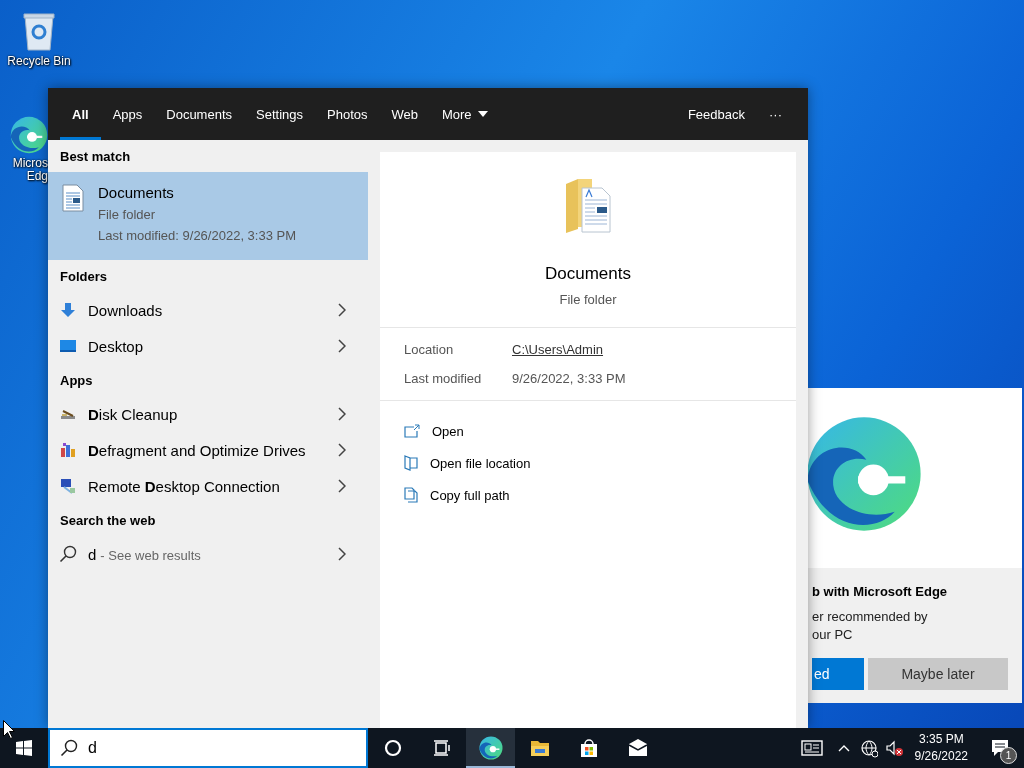 Image resolution: width=1024 pixels, height=768 pixels. What do you see at coordinates (68, 310) in the screenshot?
I see `down-arrow-icon` at bounding box center [68, 310].